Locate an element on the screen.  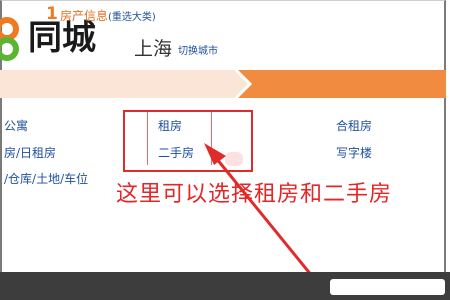
category-second-hand: 二手房 is located at coordinates (176, 152).